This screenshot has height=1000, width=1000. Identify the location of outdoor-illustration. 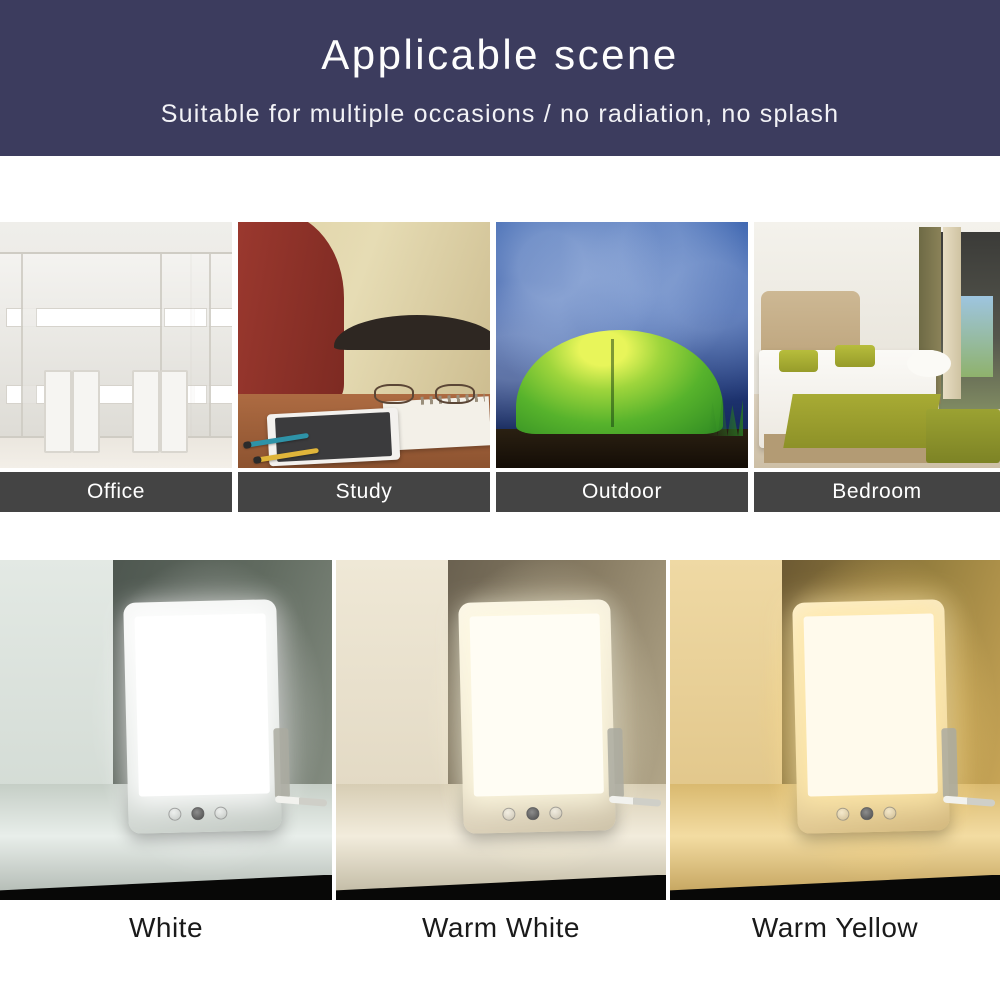
(622, 345).